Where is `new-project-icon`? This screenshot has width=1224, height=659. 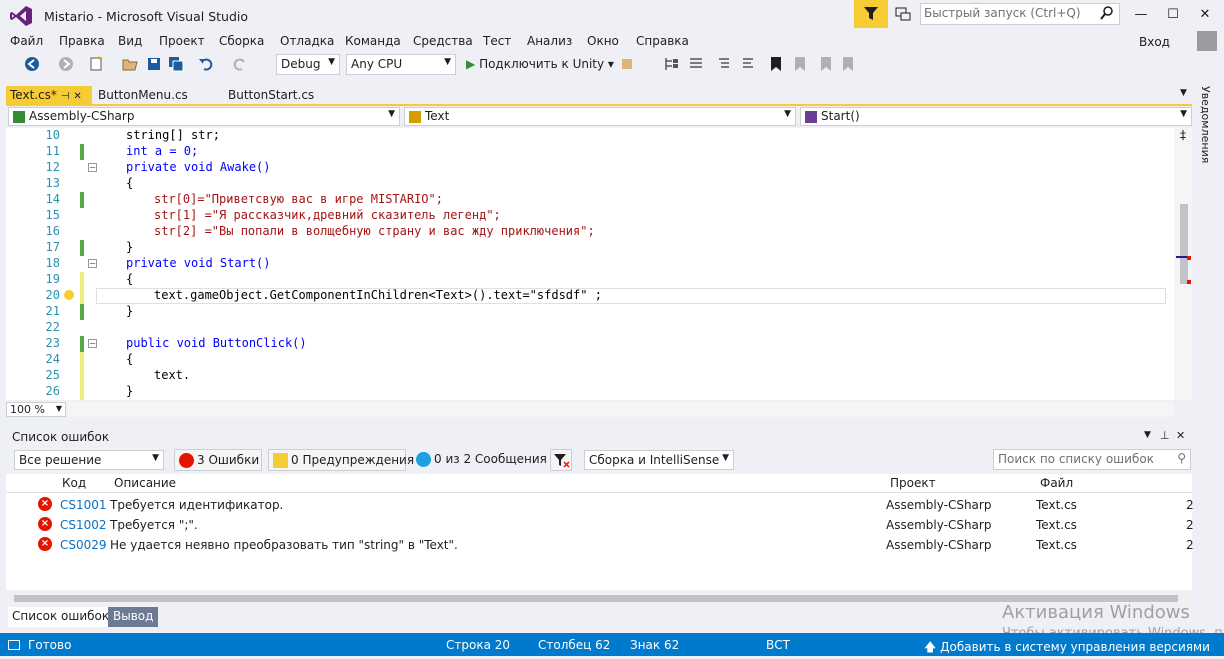 new-project-icon is located at coordinates (96, 64).